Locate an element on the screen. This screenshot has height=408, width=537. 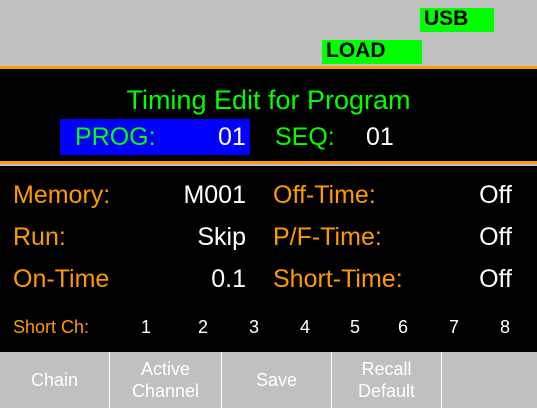
active-channel-line1: Active is located at coordinates (165, 369).